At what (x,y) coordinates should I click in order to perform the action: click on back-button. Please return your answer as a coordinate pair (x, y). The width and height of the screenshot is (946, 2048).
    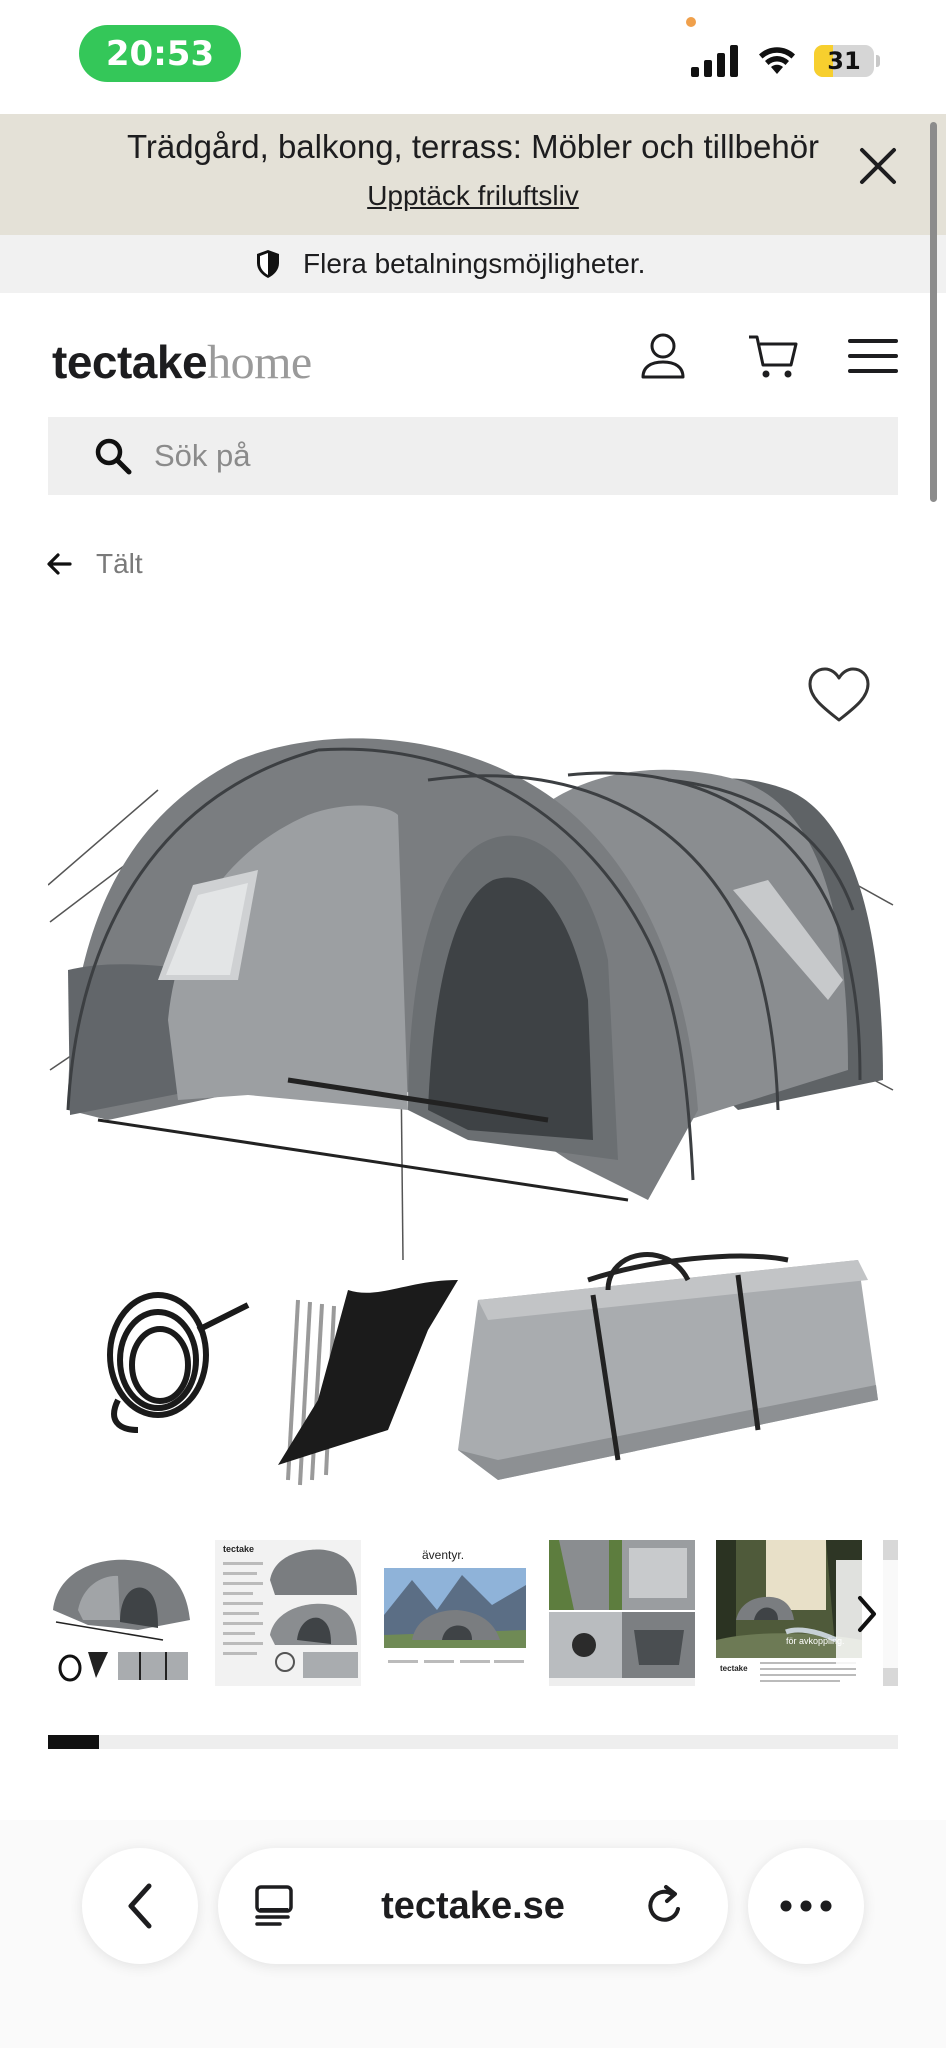
    Looking at the image, I should click on (140, 1906).